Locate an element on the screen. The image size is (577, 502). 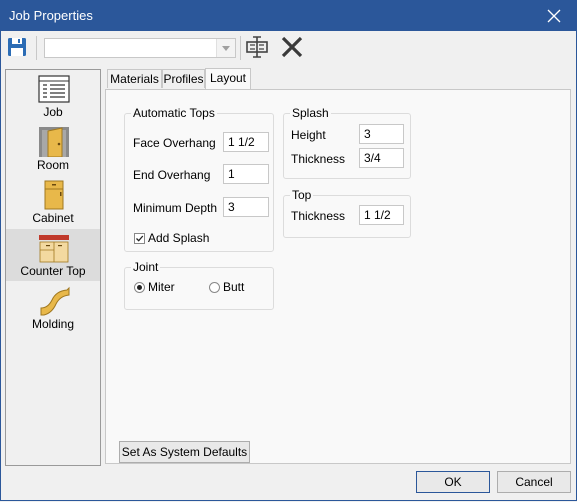
nav-item-room: Room is located at coordinates (53, 149).